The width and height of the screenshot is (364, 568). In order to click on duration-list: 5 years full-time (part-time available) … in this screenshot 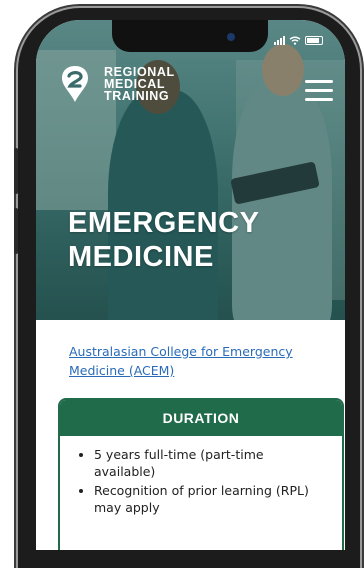, I will do `click(201, 481)`.